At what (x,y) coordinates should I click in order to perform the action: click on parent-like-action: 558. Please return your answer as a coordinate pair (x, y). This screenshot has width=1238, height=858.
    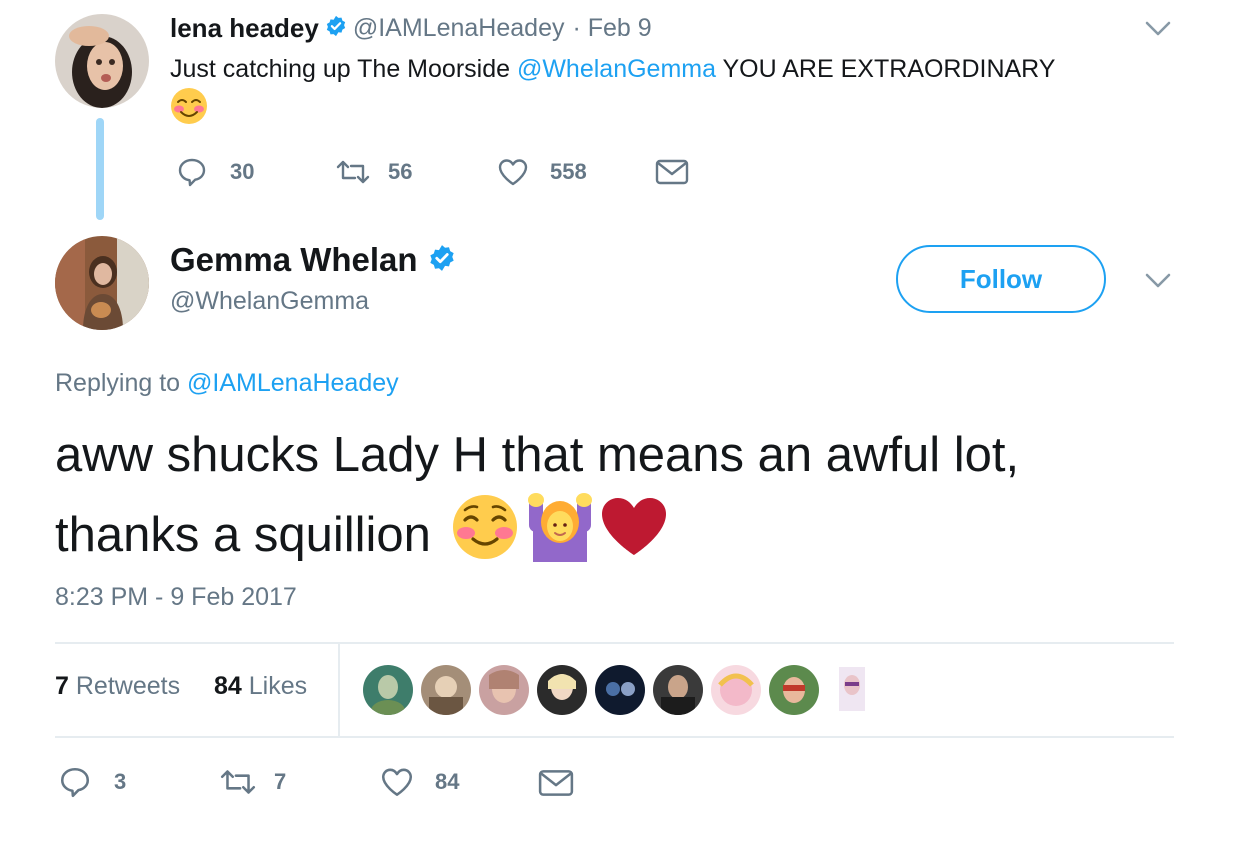
    Looking at the image, I should click on (541, 172).